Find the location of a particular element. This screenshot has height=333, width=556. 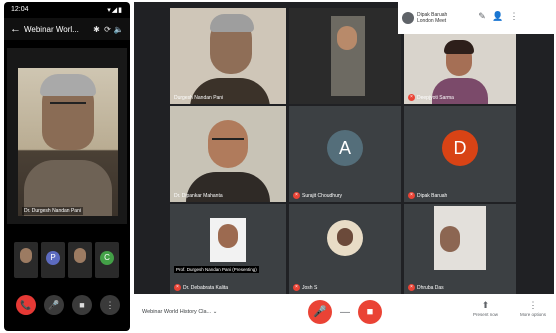

presenter-caption: Prof. Durgesh Nandan Pani (Presenting) is located at coordinates (216, 269).